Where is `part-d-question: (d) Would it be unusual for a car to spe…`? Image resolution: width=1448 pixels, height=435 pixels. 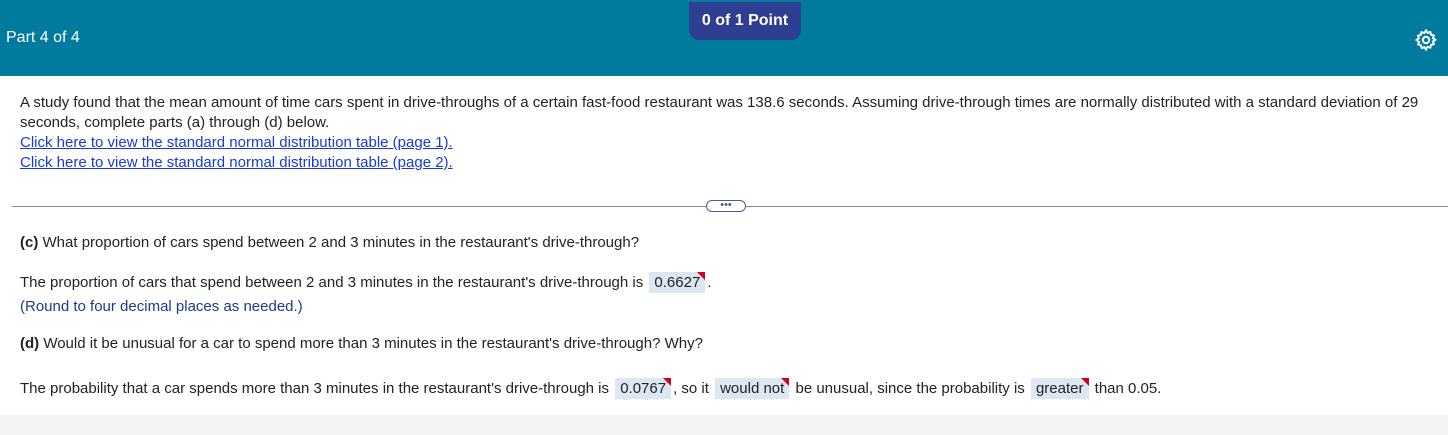 part-d-question: (d) Would it be unusual for a car to spe… is located at coordinates (361, 343).